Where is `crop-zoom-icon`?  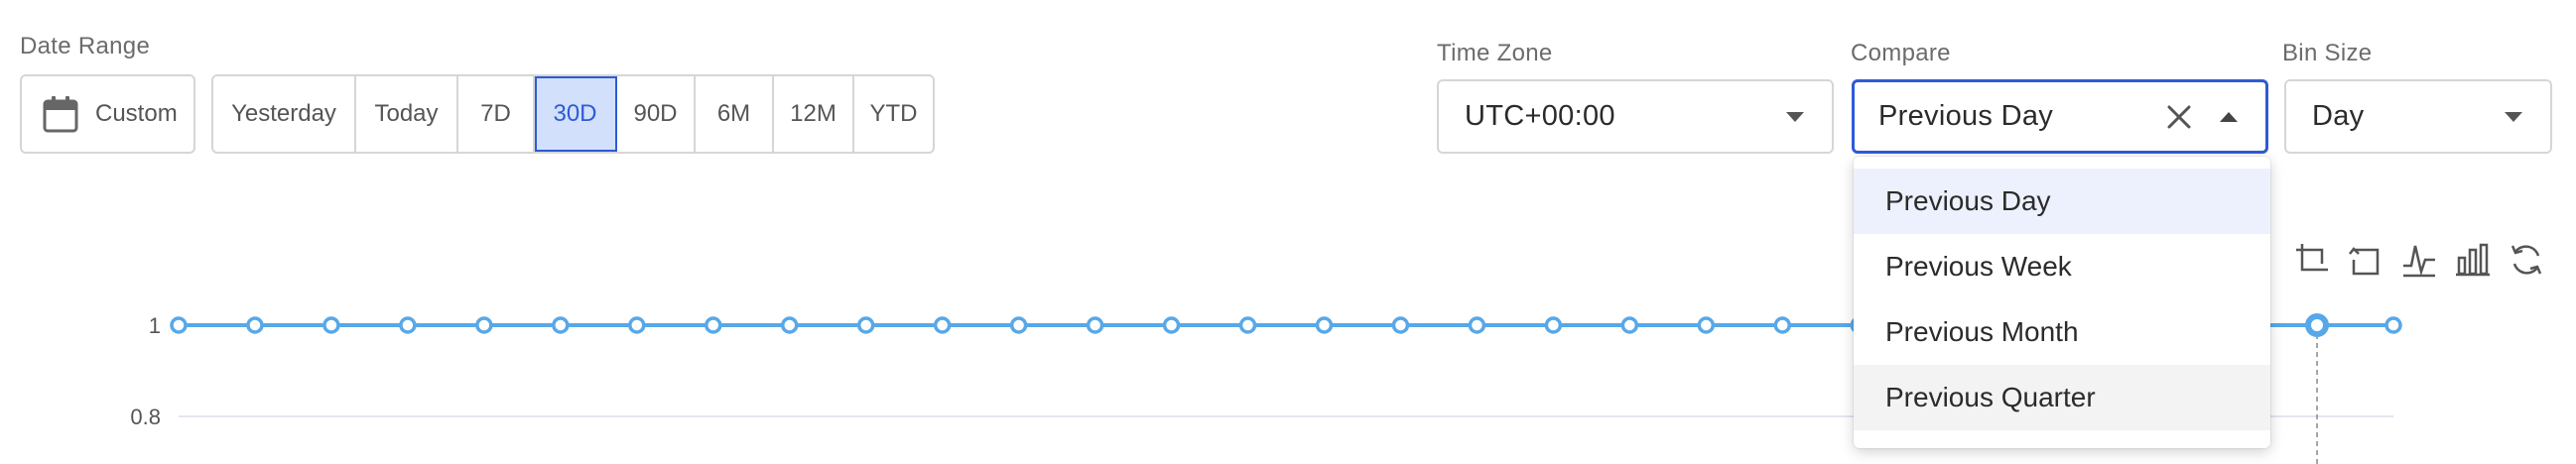 crop-zoom-icon is located at coordinates (2312, 260).